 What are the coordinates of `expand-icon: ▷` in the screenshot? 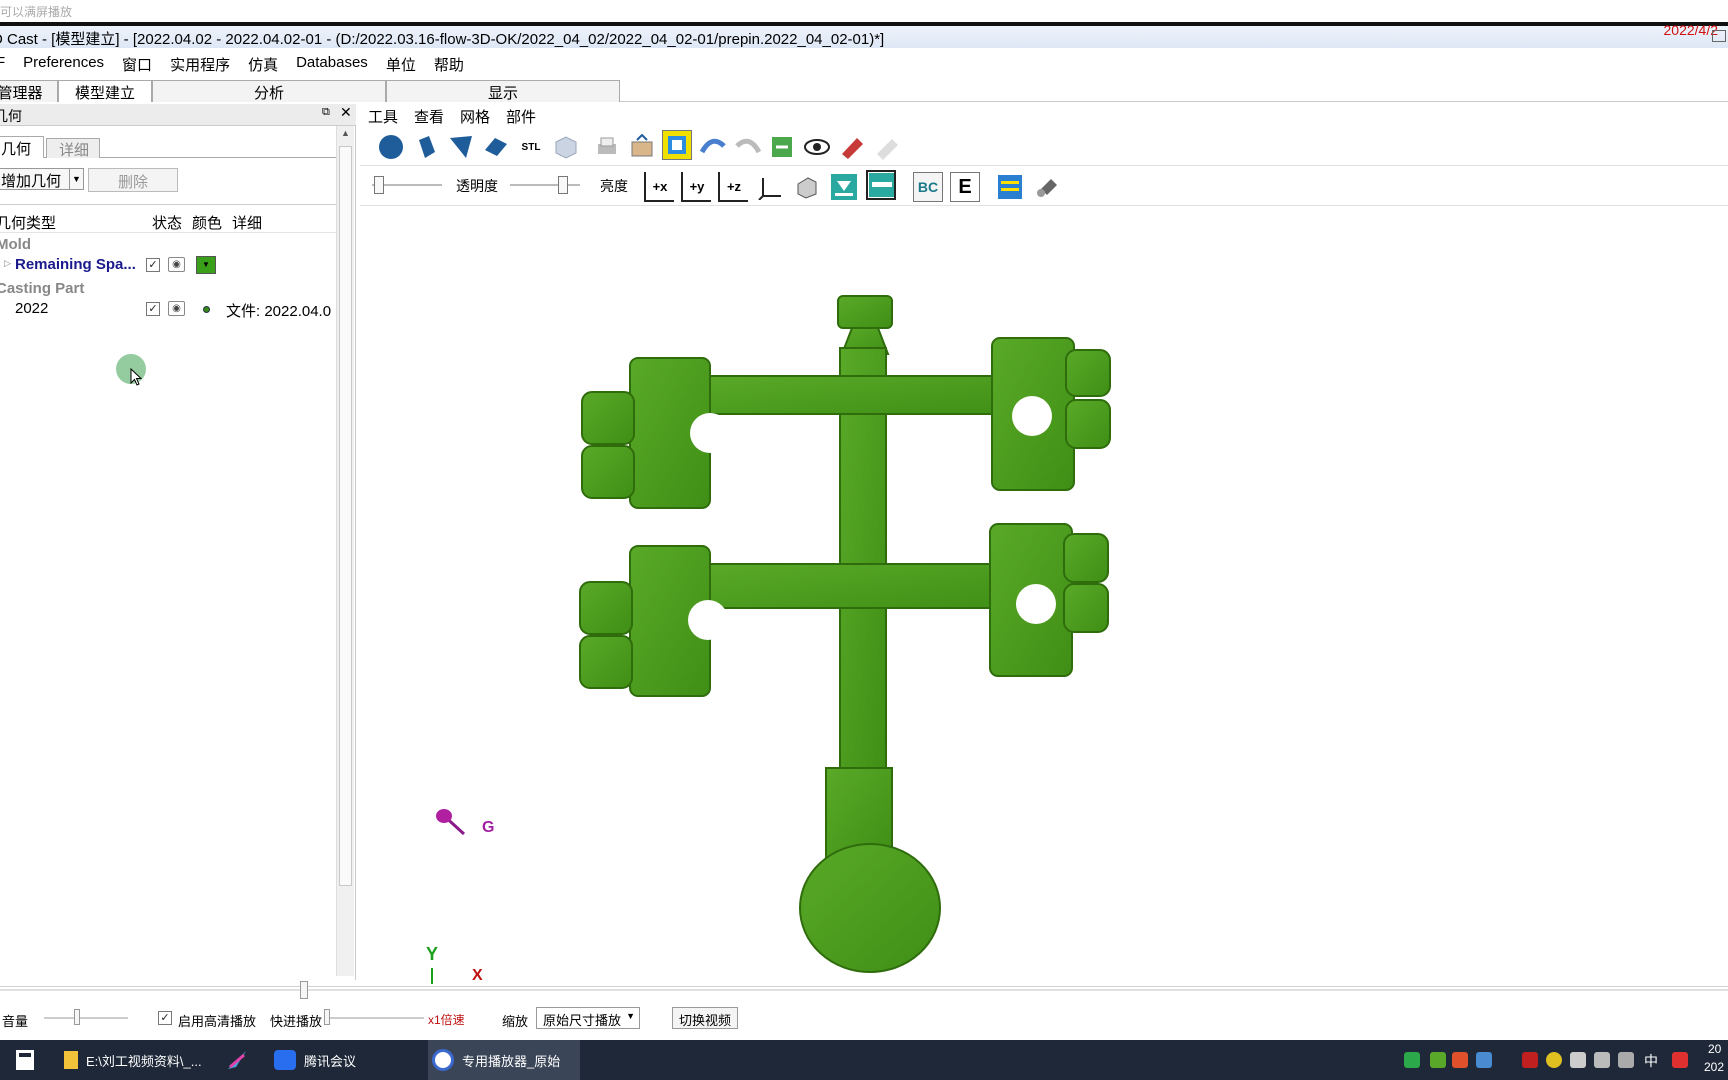 It's located at (7, 263).